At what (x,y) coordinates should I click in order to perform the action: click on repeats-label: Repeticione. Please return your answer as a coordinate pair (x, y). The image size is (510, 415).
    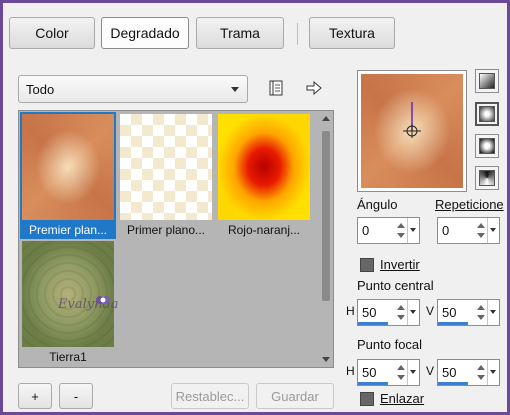
    Looking at the image, I should click on (469, 204).